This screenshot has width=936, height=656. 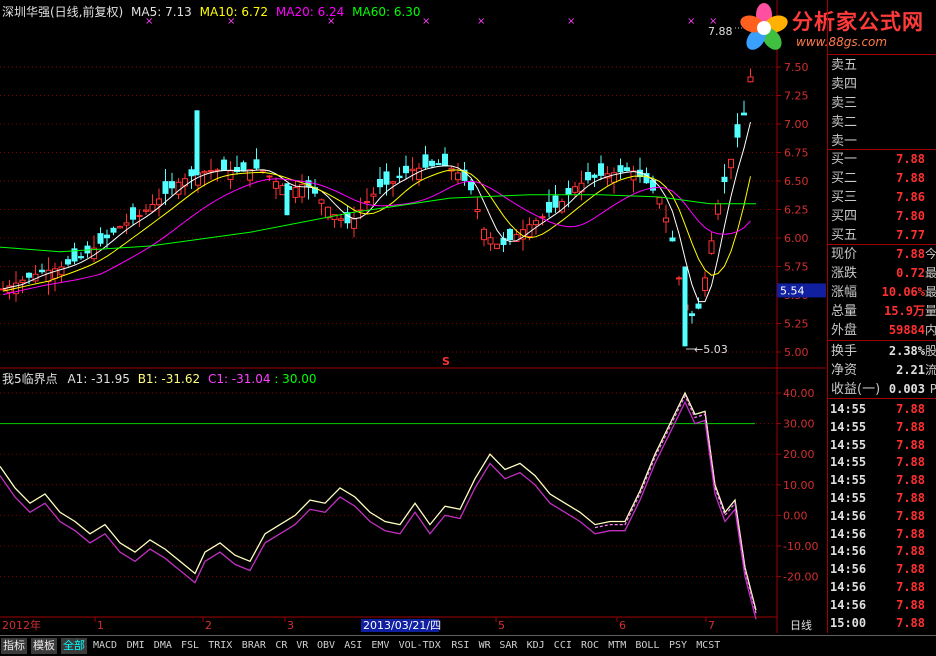 What do you see at coordinates (63, 12) in the screenshot?
I see `stock-title: 深圳华强(日线,前复权)` at bounding box center [63, 12].